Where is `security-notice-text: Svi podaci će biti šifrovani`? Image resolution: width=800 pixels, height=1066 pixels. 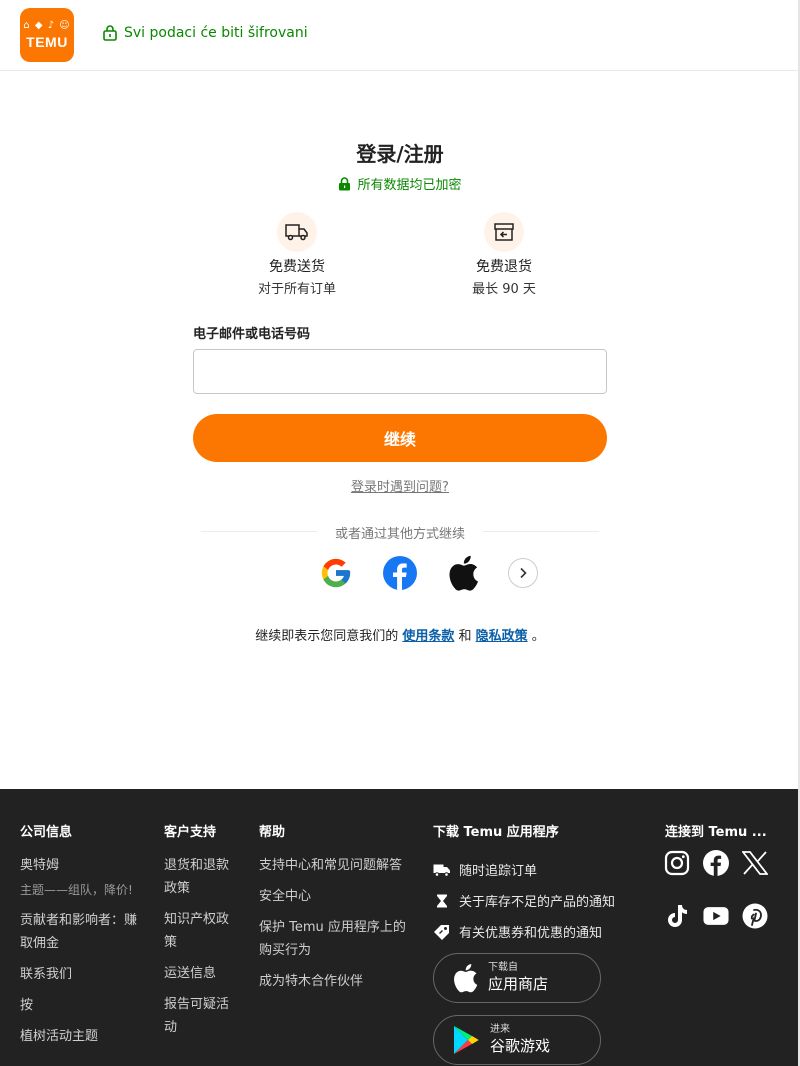
security-notice-text: Svi podaci će biti šifrovani is located at coordinates (216, 32).